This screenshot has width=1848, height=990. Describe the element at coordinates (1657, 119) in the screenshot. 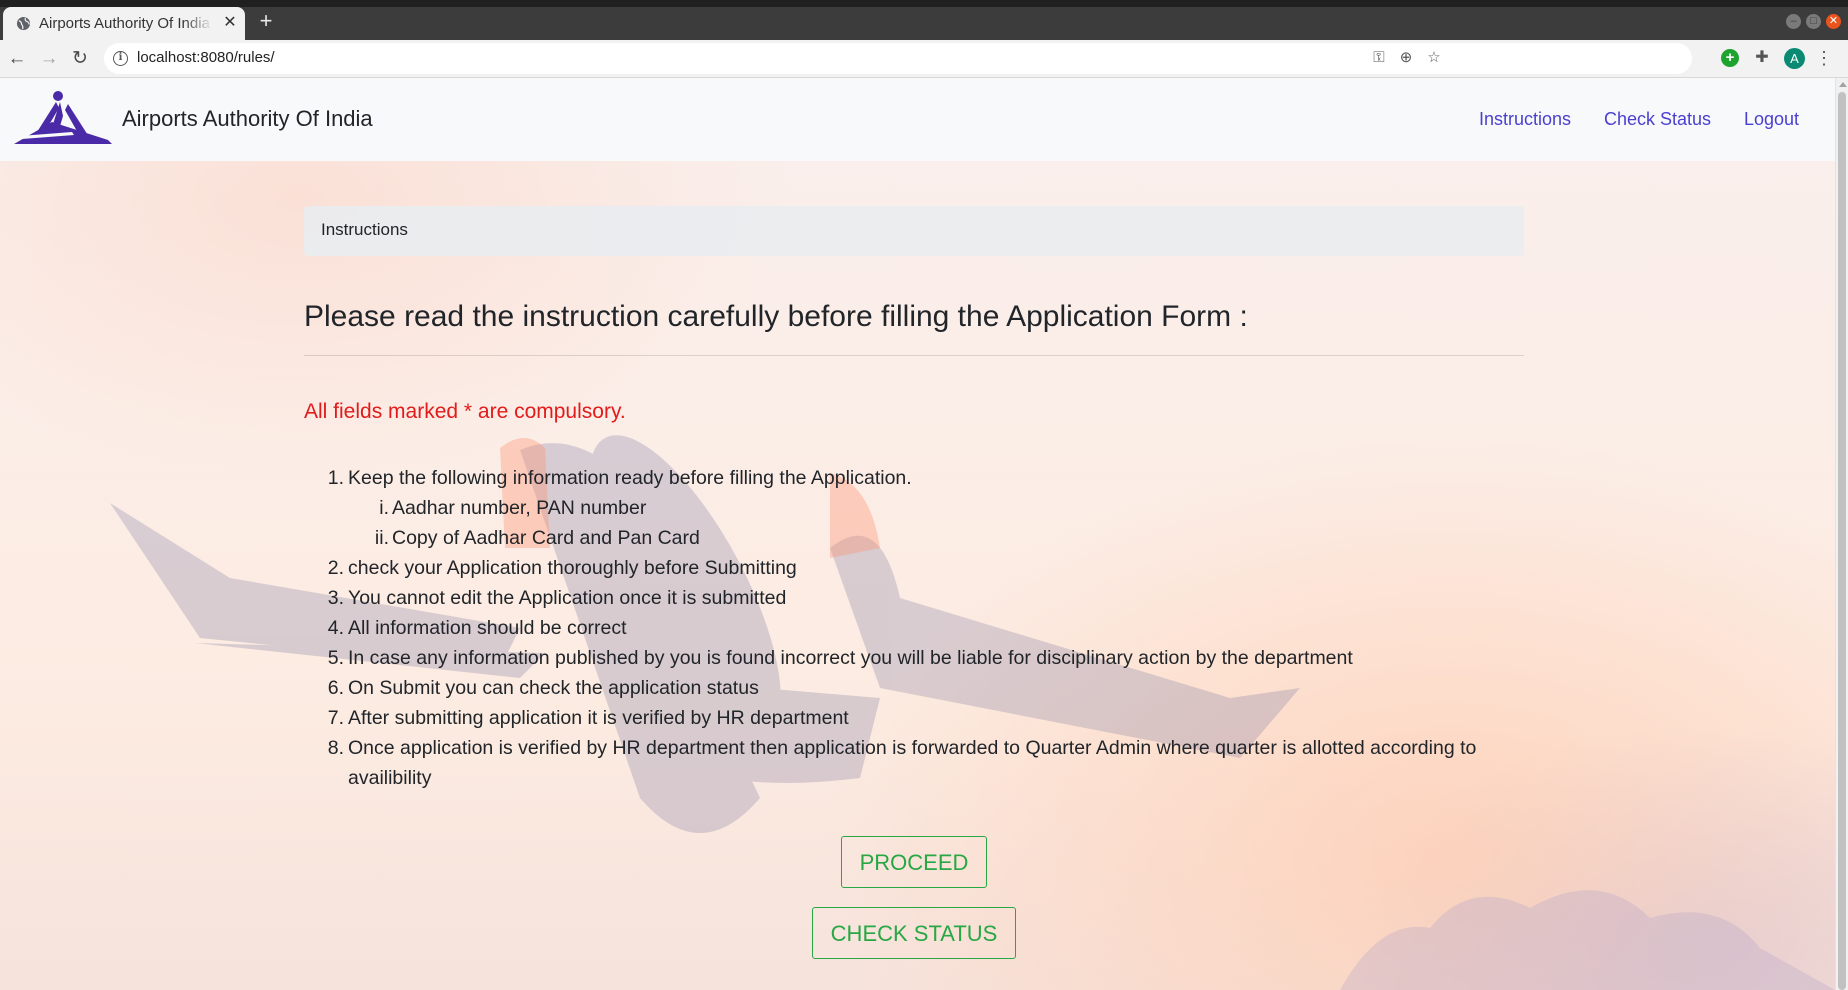

I see `nav-check-status-link: Check Status` at that location.